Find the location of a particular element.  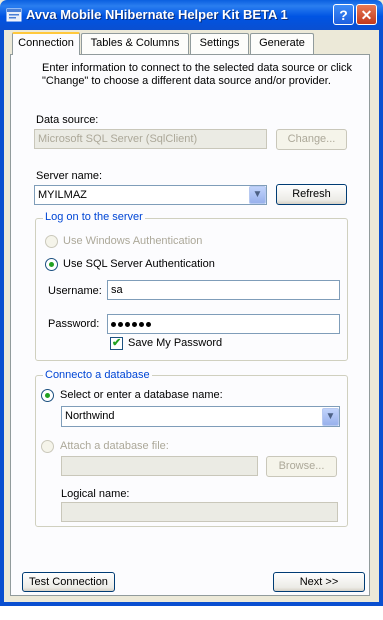

save-password-checkbox: ✔ is located at coordinates (116, 343).